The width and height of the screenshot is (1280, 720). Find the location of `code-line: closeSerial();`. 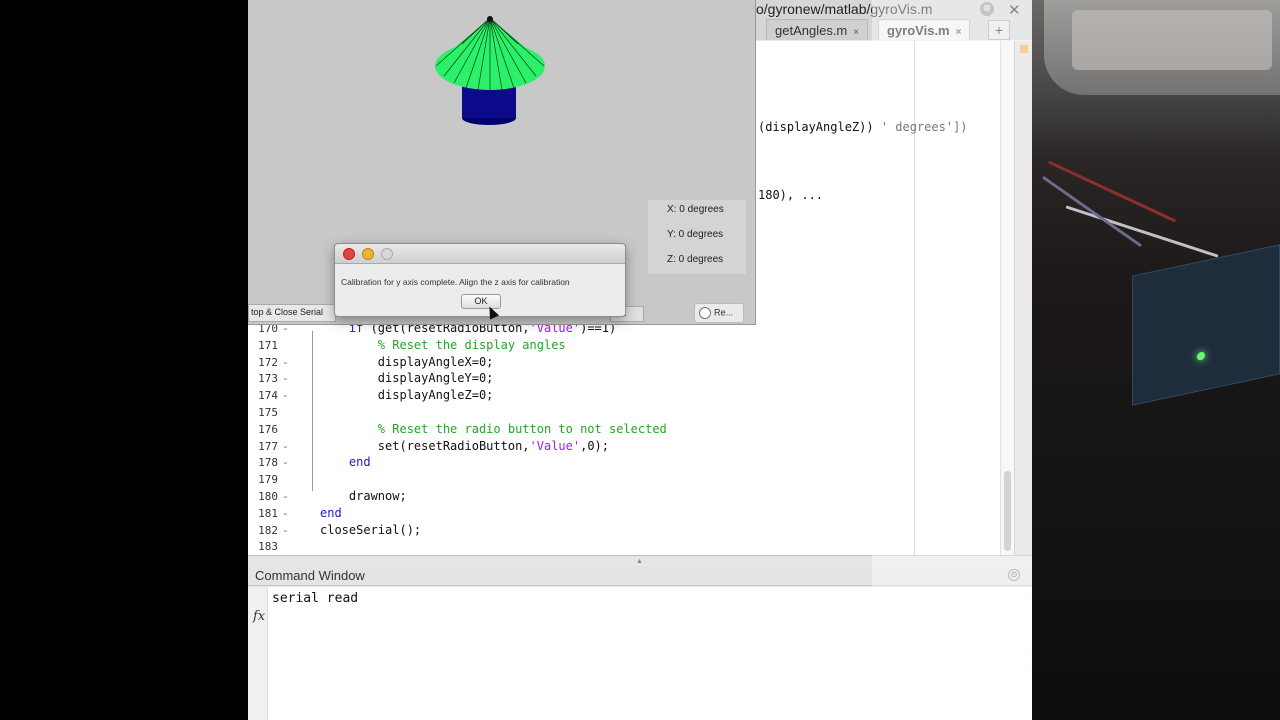

code-line: closeSerial(); is located at coordinates (371, 530).